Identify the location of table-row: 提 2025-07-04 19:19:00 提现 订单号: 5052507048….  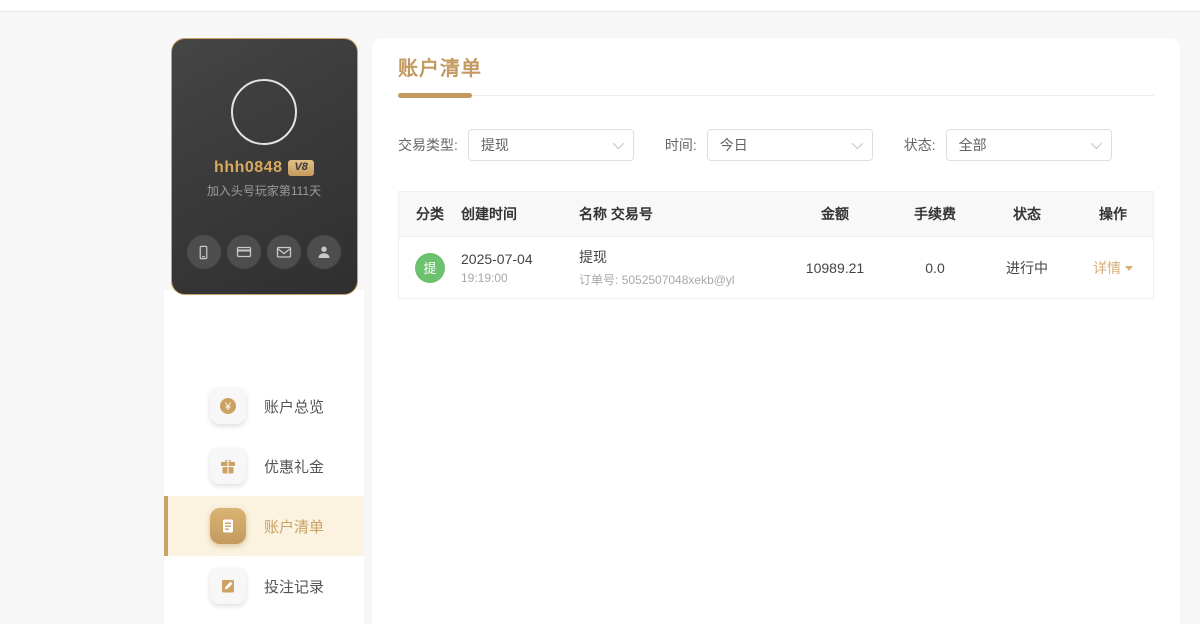
(776, 267).